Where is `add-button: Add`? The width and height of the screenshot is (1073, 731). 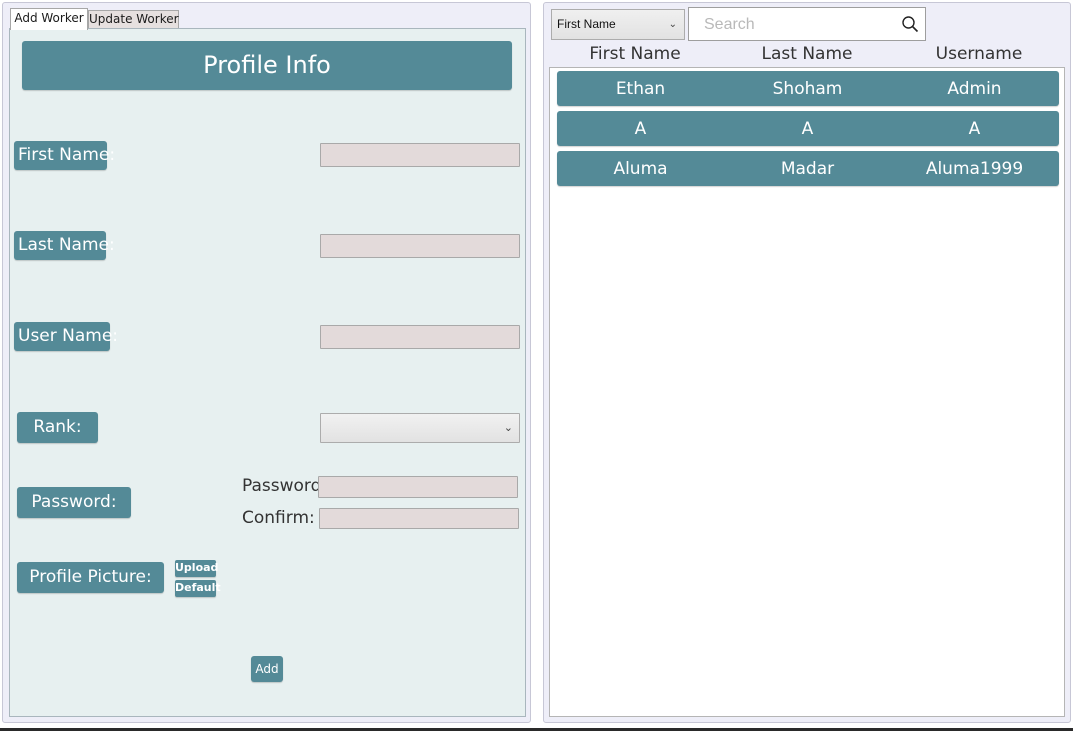
add-button: Add is located at coordinates (267, 669).